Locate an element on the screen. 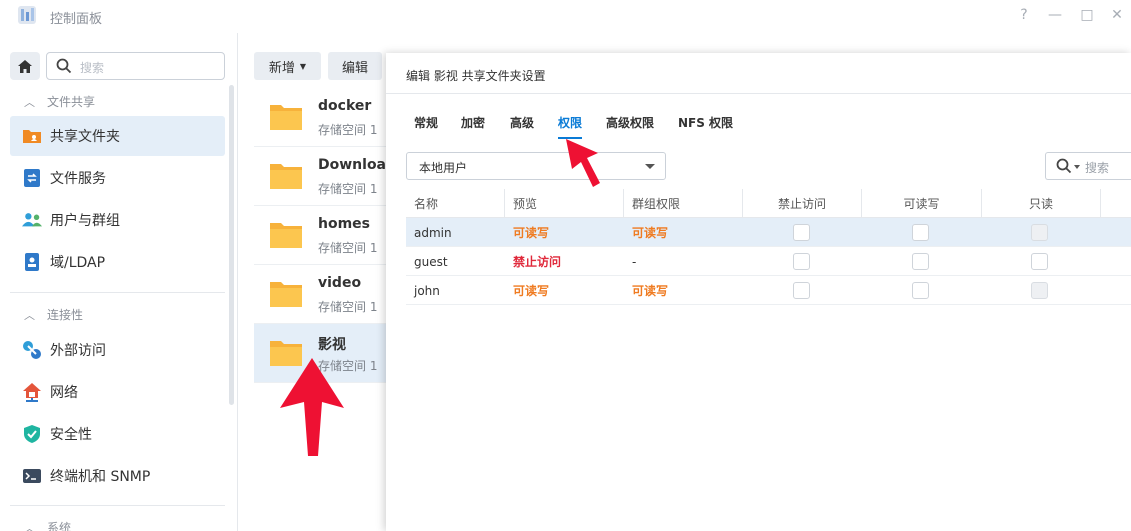 The image size is (1131, 531). column-header-name: 名称 is located at coordinates (455, 203).